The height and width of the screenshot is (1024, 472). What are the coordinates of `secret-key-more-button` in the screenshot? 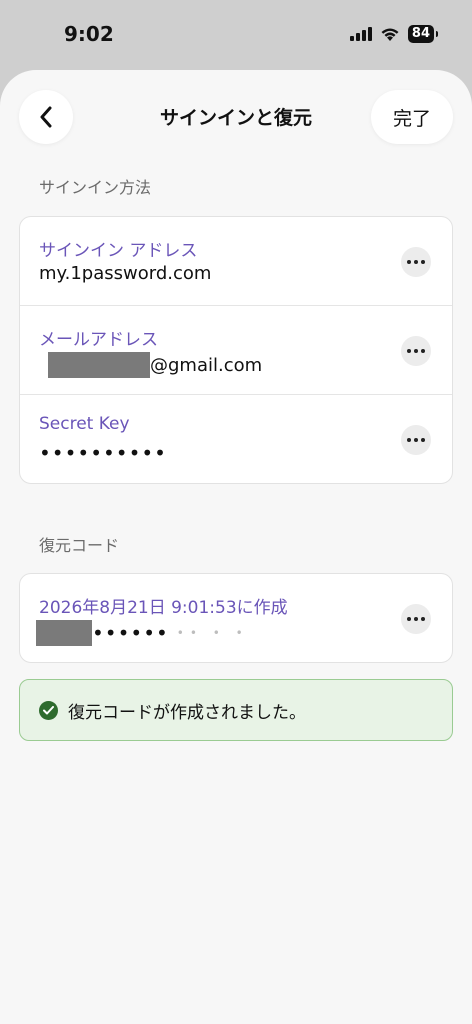 It's located at (416, 440).